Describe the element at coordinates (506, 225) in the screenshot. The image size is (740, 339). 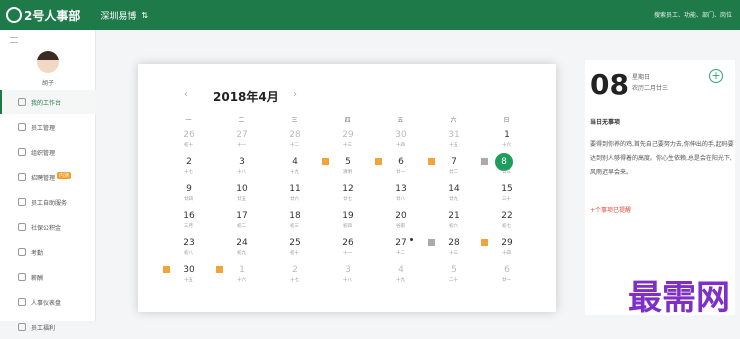
I see `calendar-day: 22 初七` at that location.